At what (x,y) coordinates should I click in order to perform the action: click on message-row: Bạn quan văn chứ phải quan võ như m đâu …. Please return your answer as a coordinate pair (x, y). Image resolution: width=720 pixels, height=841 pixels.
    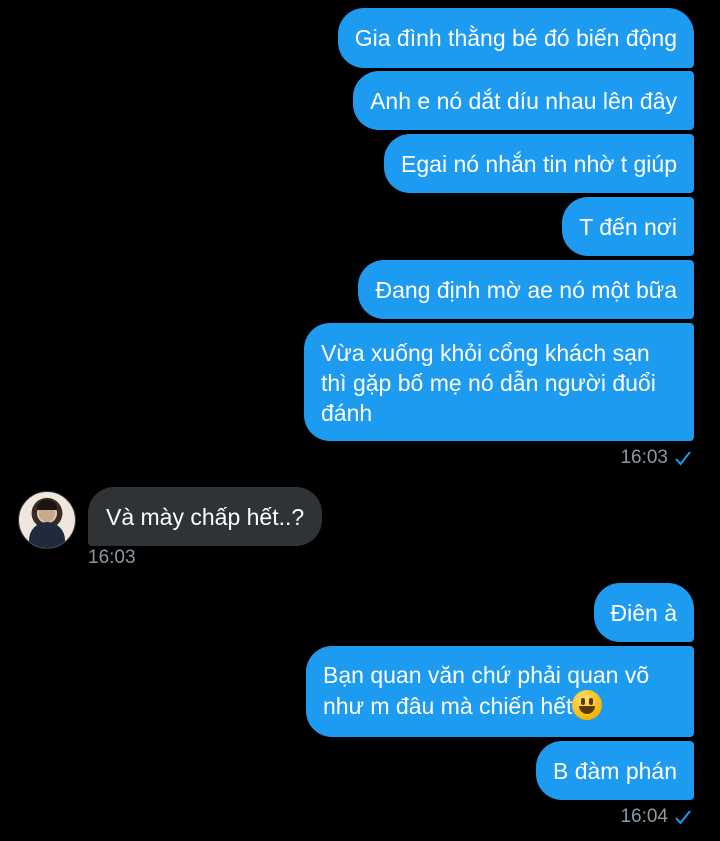
    Looking at the image, I should click on (500, 691).